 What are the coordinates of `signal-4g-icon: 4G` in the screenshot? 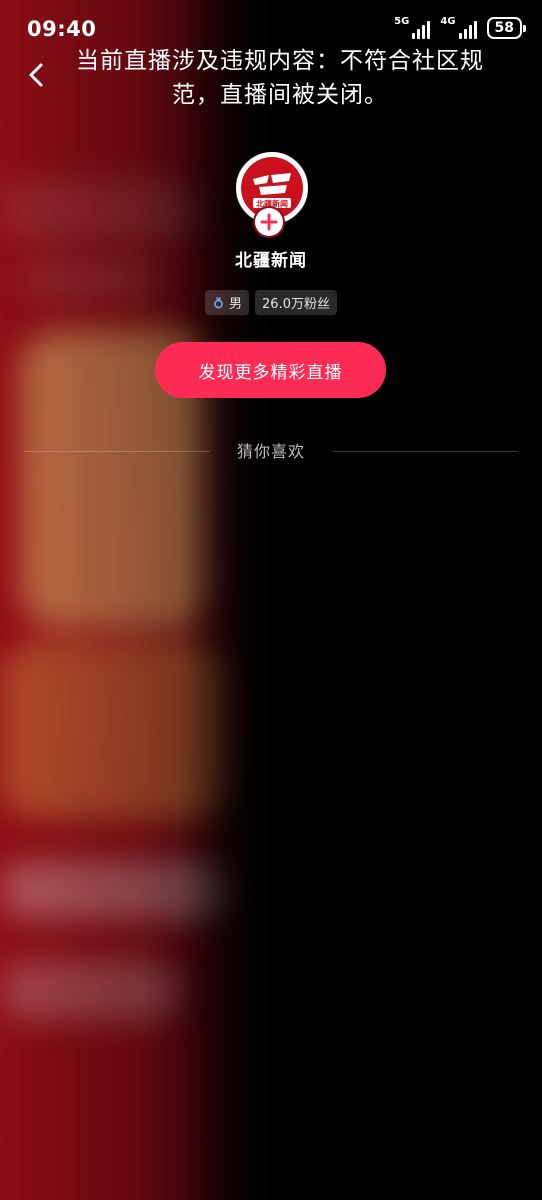 It's located at (458, 28).